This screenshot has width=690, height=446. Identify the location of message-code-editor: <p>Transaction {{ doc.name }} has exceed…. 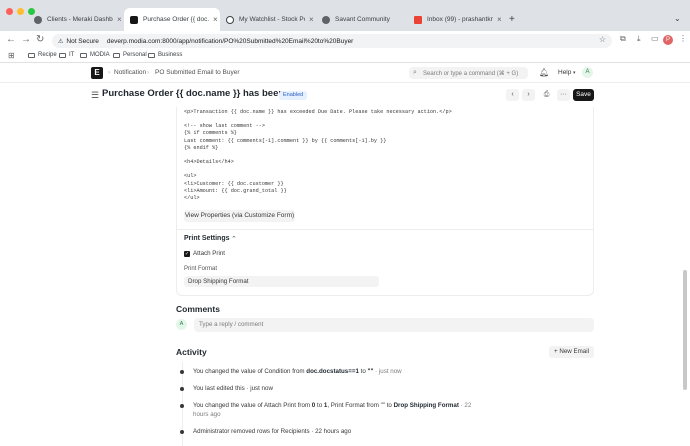
(318, 155).